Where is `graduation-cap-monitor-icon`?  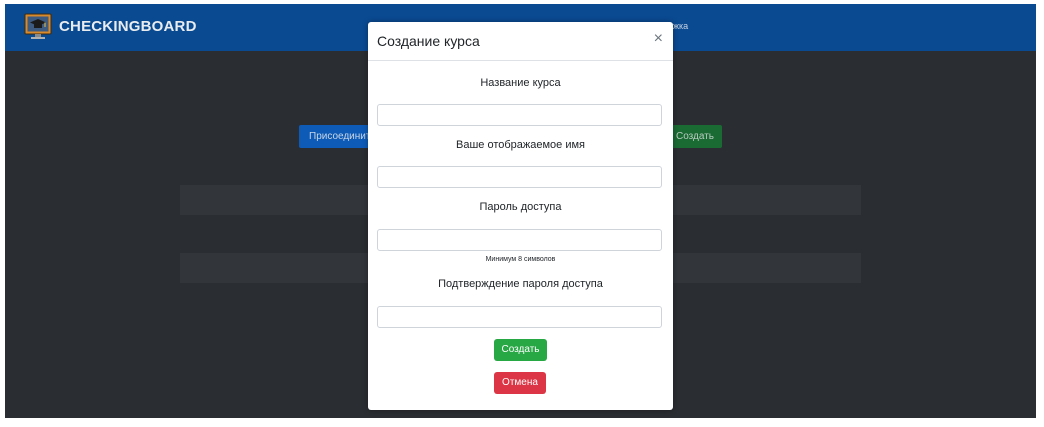
graduation-cap-monitor-icon is located at coordinates (38, 26).